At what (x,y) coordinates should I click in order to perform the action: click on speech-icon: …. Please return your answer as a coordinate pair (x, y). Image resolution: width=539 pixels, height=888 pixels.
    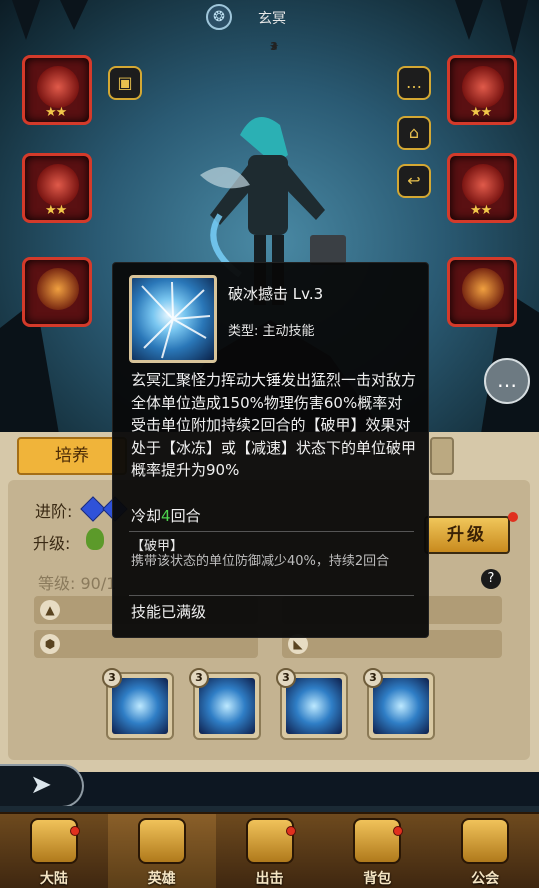
    Looking at the image, I should click on (414, 83).